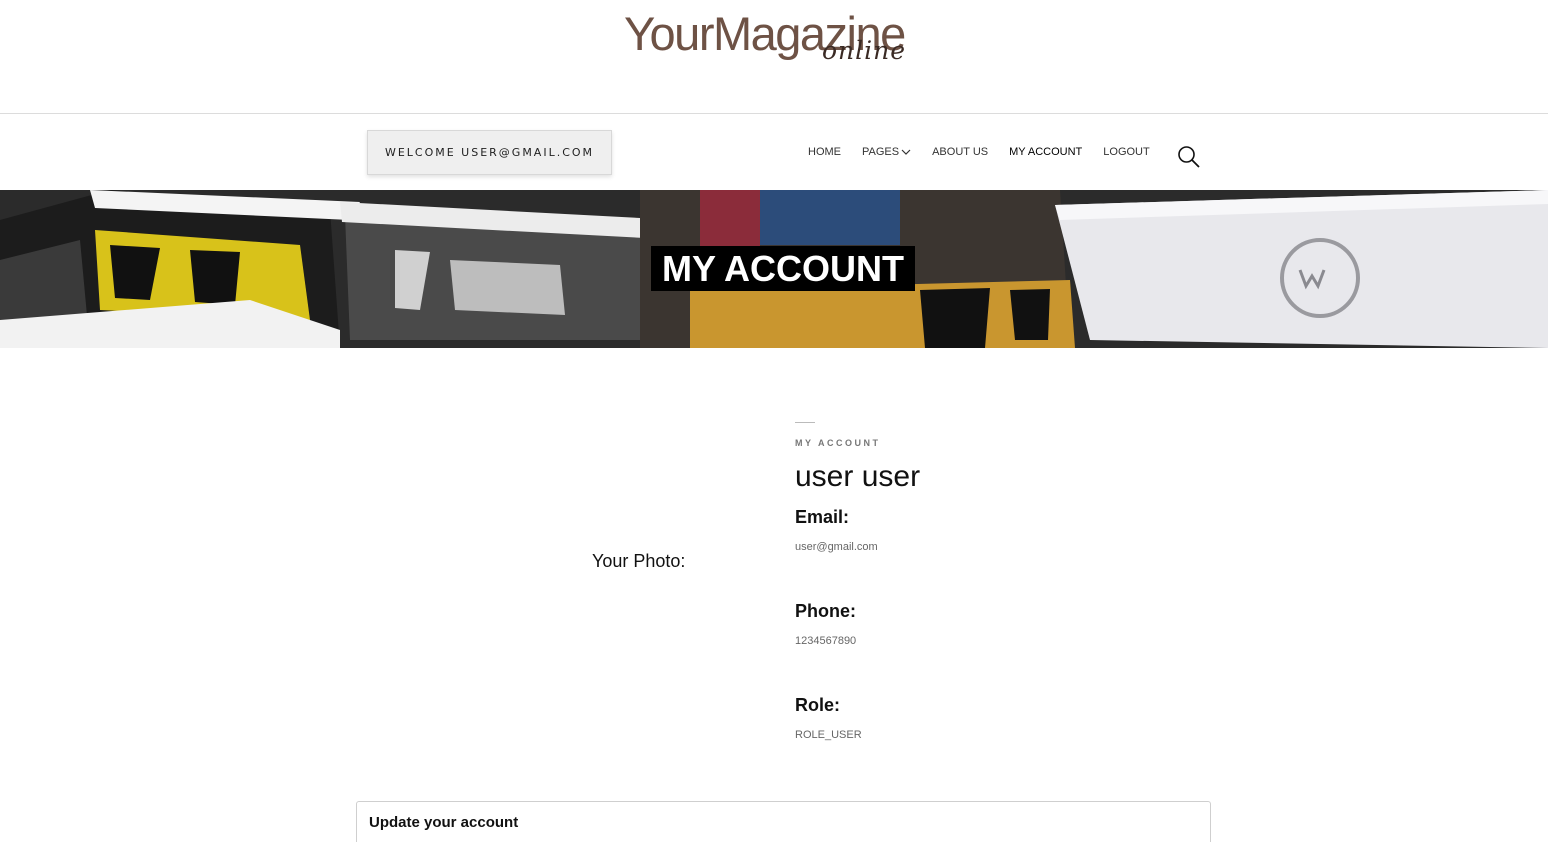 The image size is (1548, 842). I want to click on site-logo: YourMagazine online, so click(784, 39).